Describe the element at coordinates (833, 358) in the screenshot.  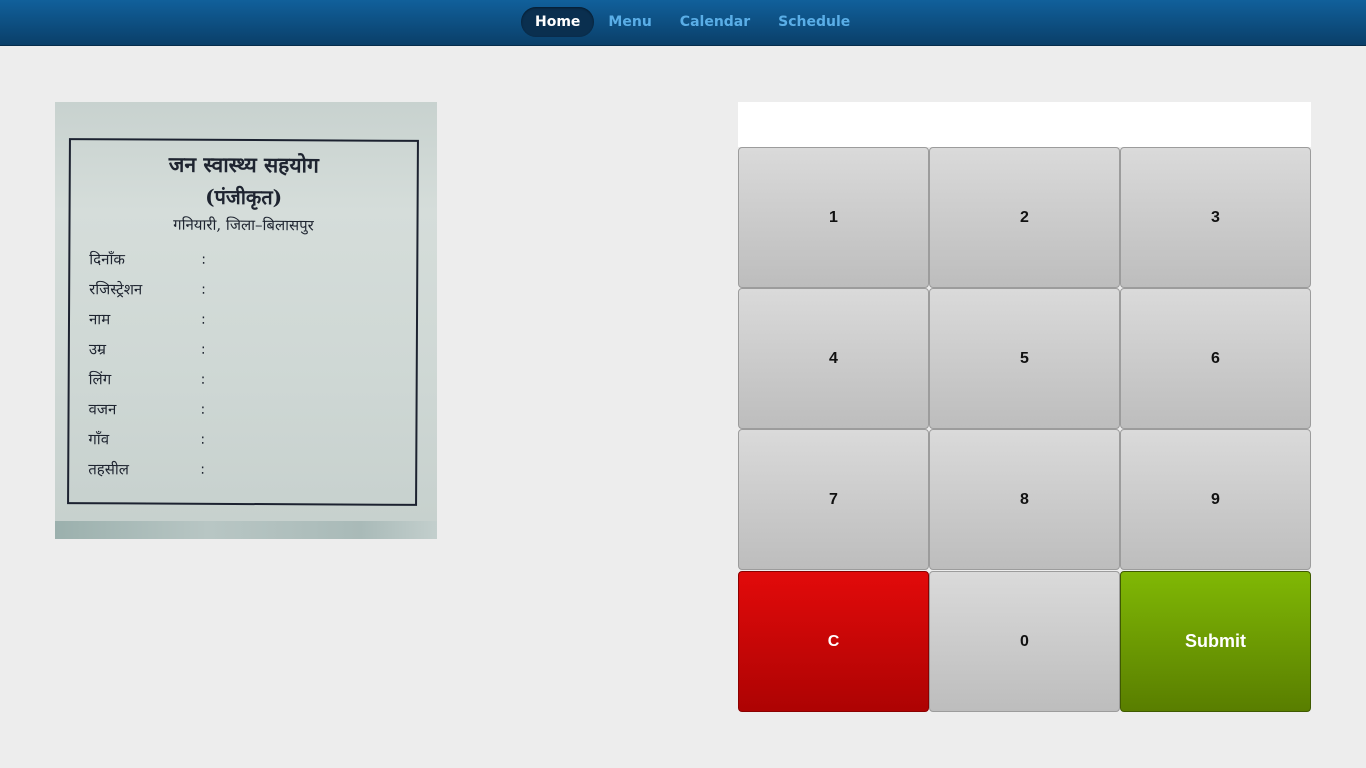
I see `key-4-button: 4` at that location.